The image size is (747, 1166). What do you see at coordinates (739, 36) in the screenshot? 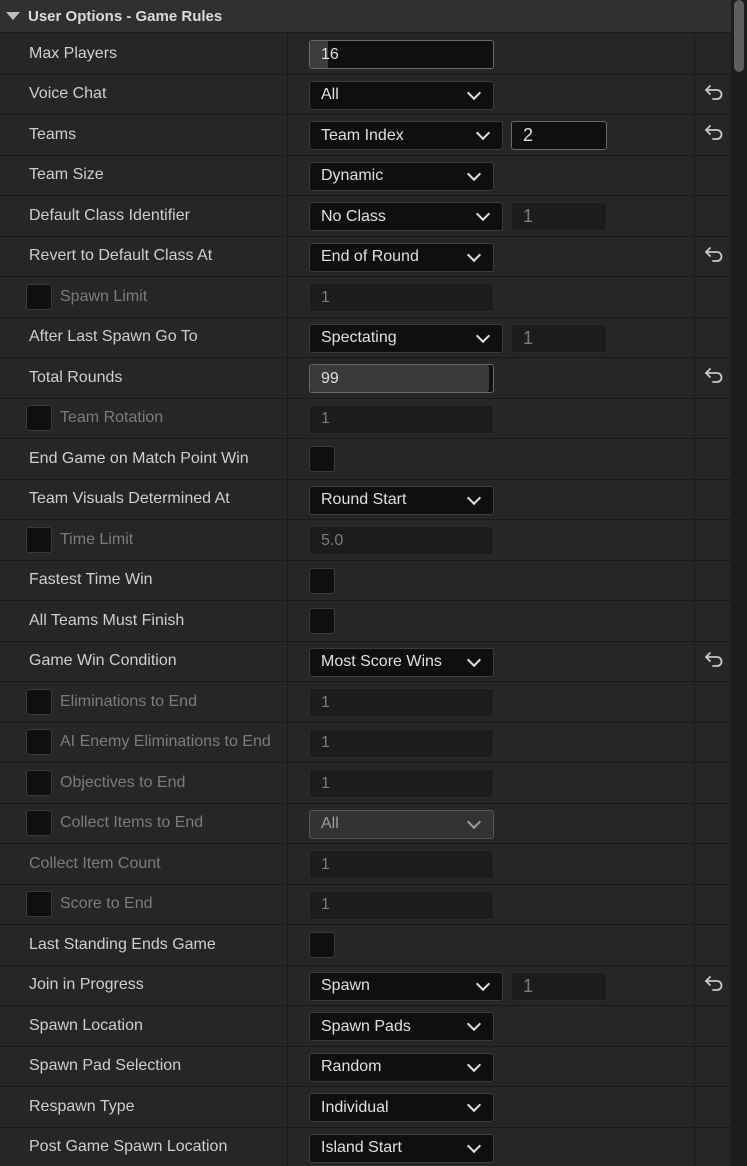
I see `scrollbar-thumb` at bounding box center [739, 36].